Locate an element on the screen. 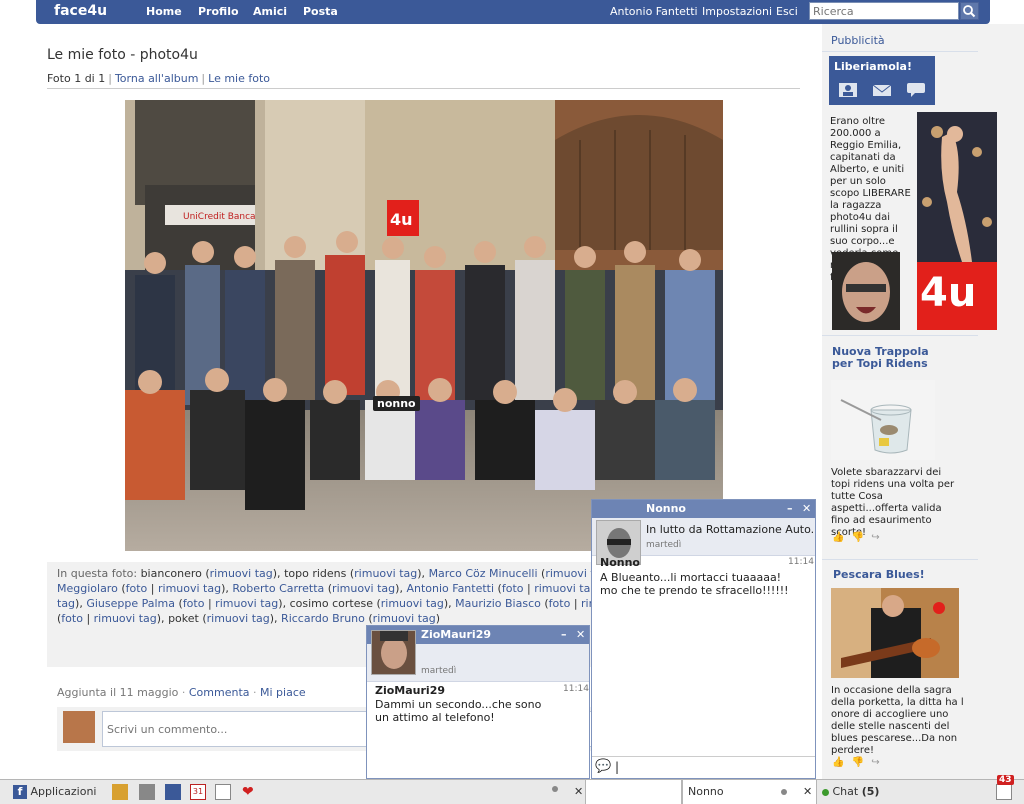  chat-bubble-icon is located at coordinates (916, 90).